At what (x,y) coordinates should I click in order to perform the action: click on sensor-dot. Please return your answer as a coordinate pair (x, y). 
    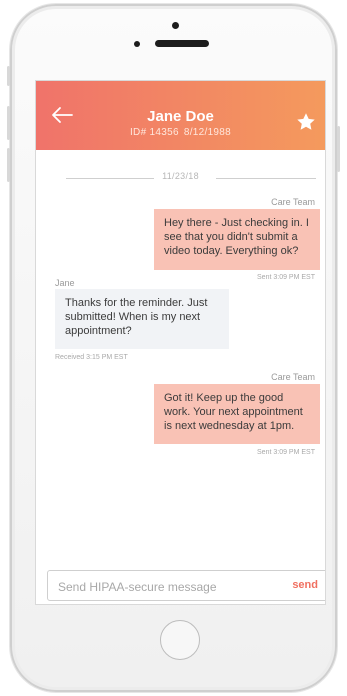
    Looking at the image, I should click on (175, 25).